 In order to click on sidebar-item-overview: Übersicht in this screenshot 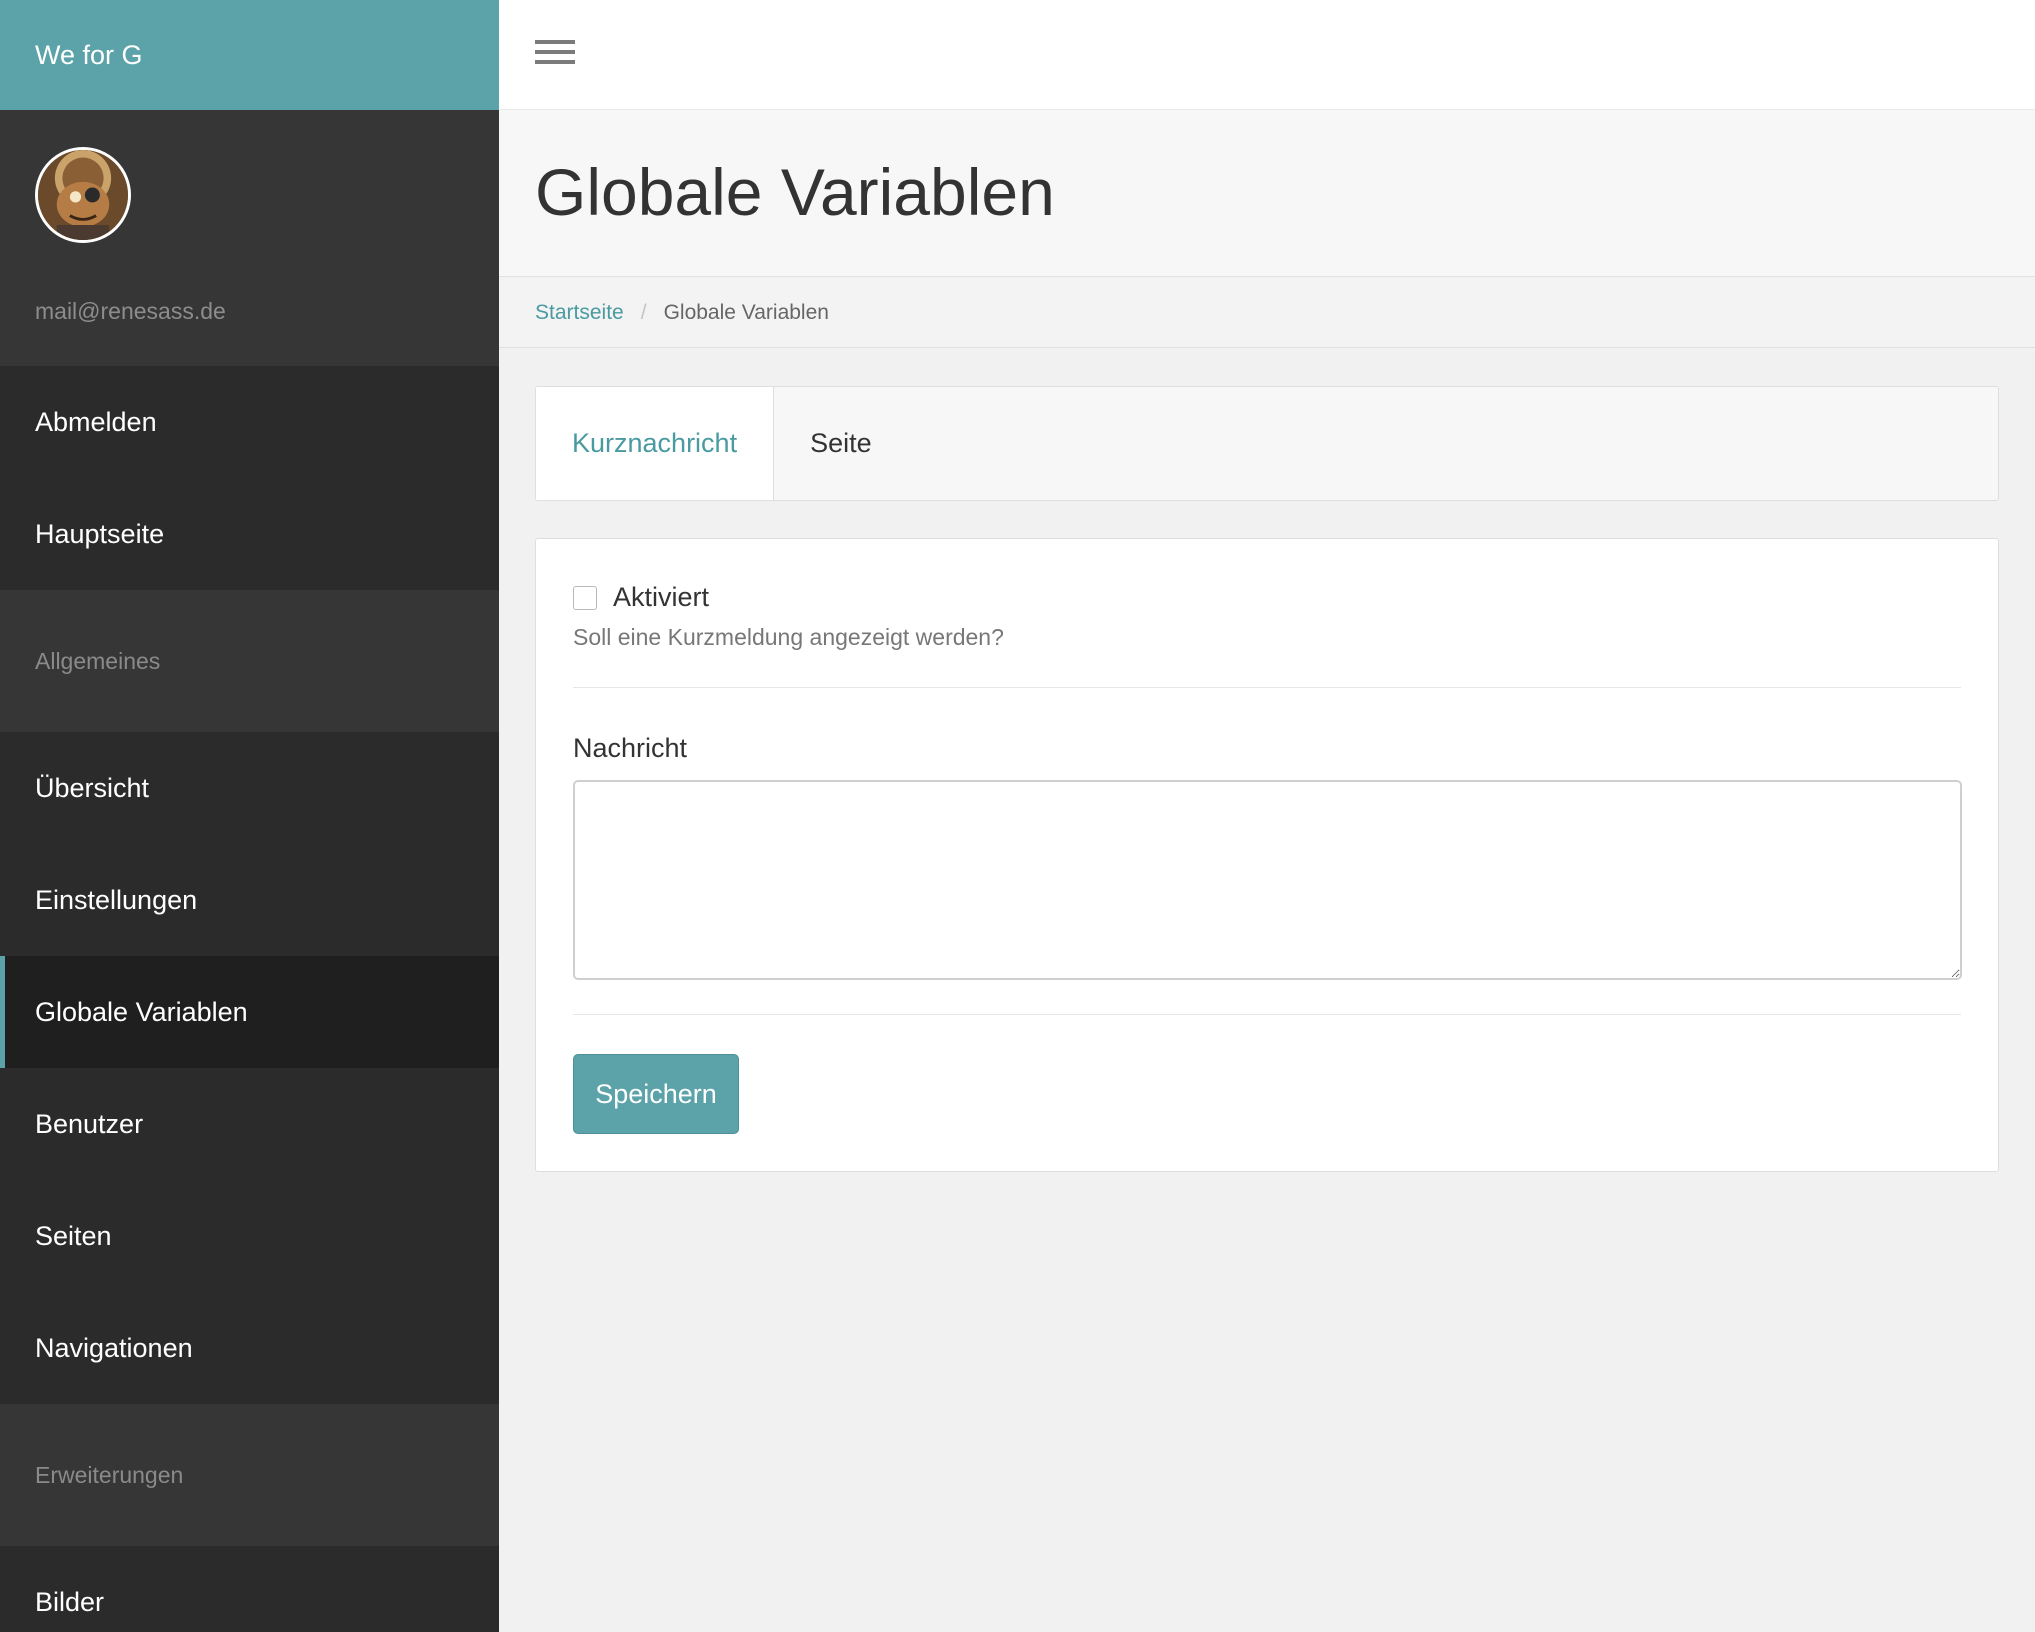, I will do `click(249, 788)`.